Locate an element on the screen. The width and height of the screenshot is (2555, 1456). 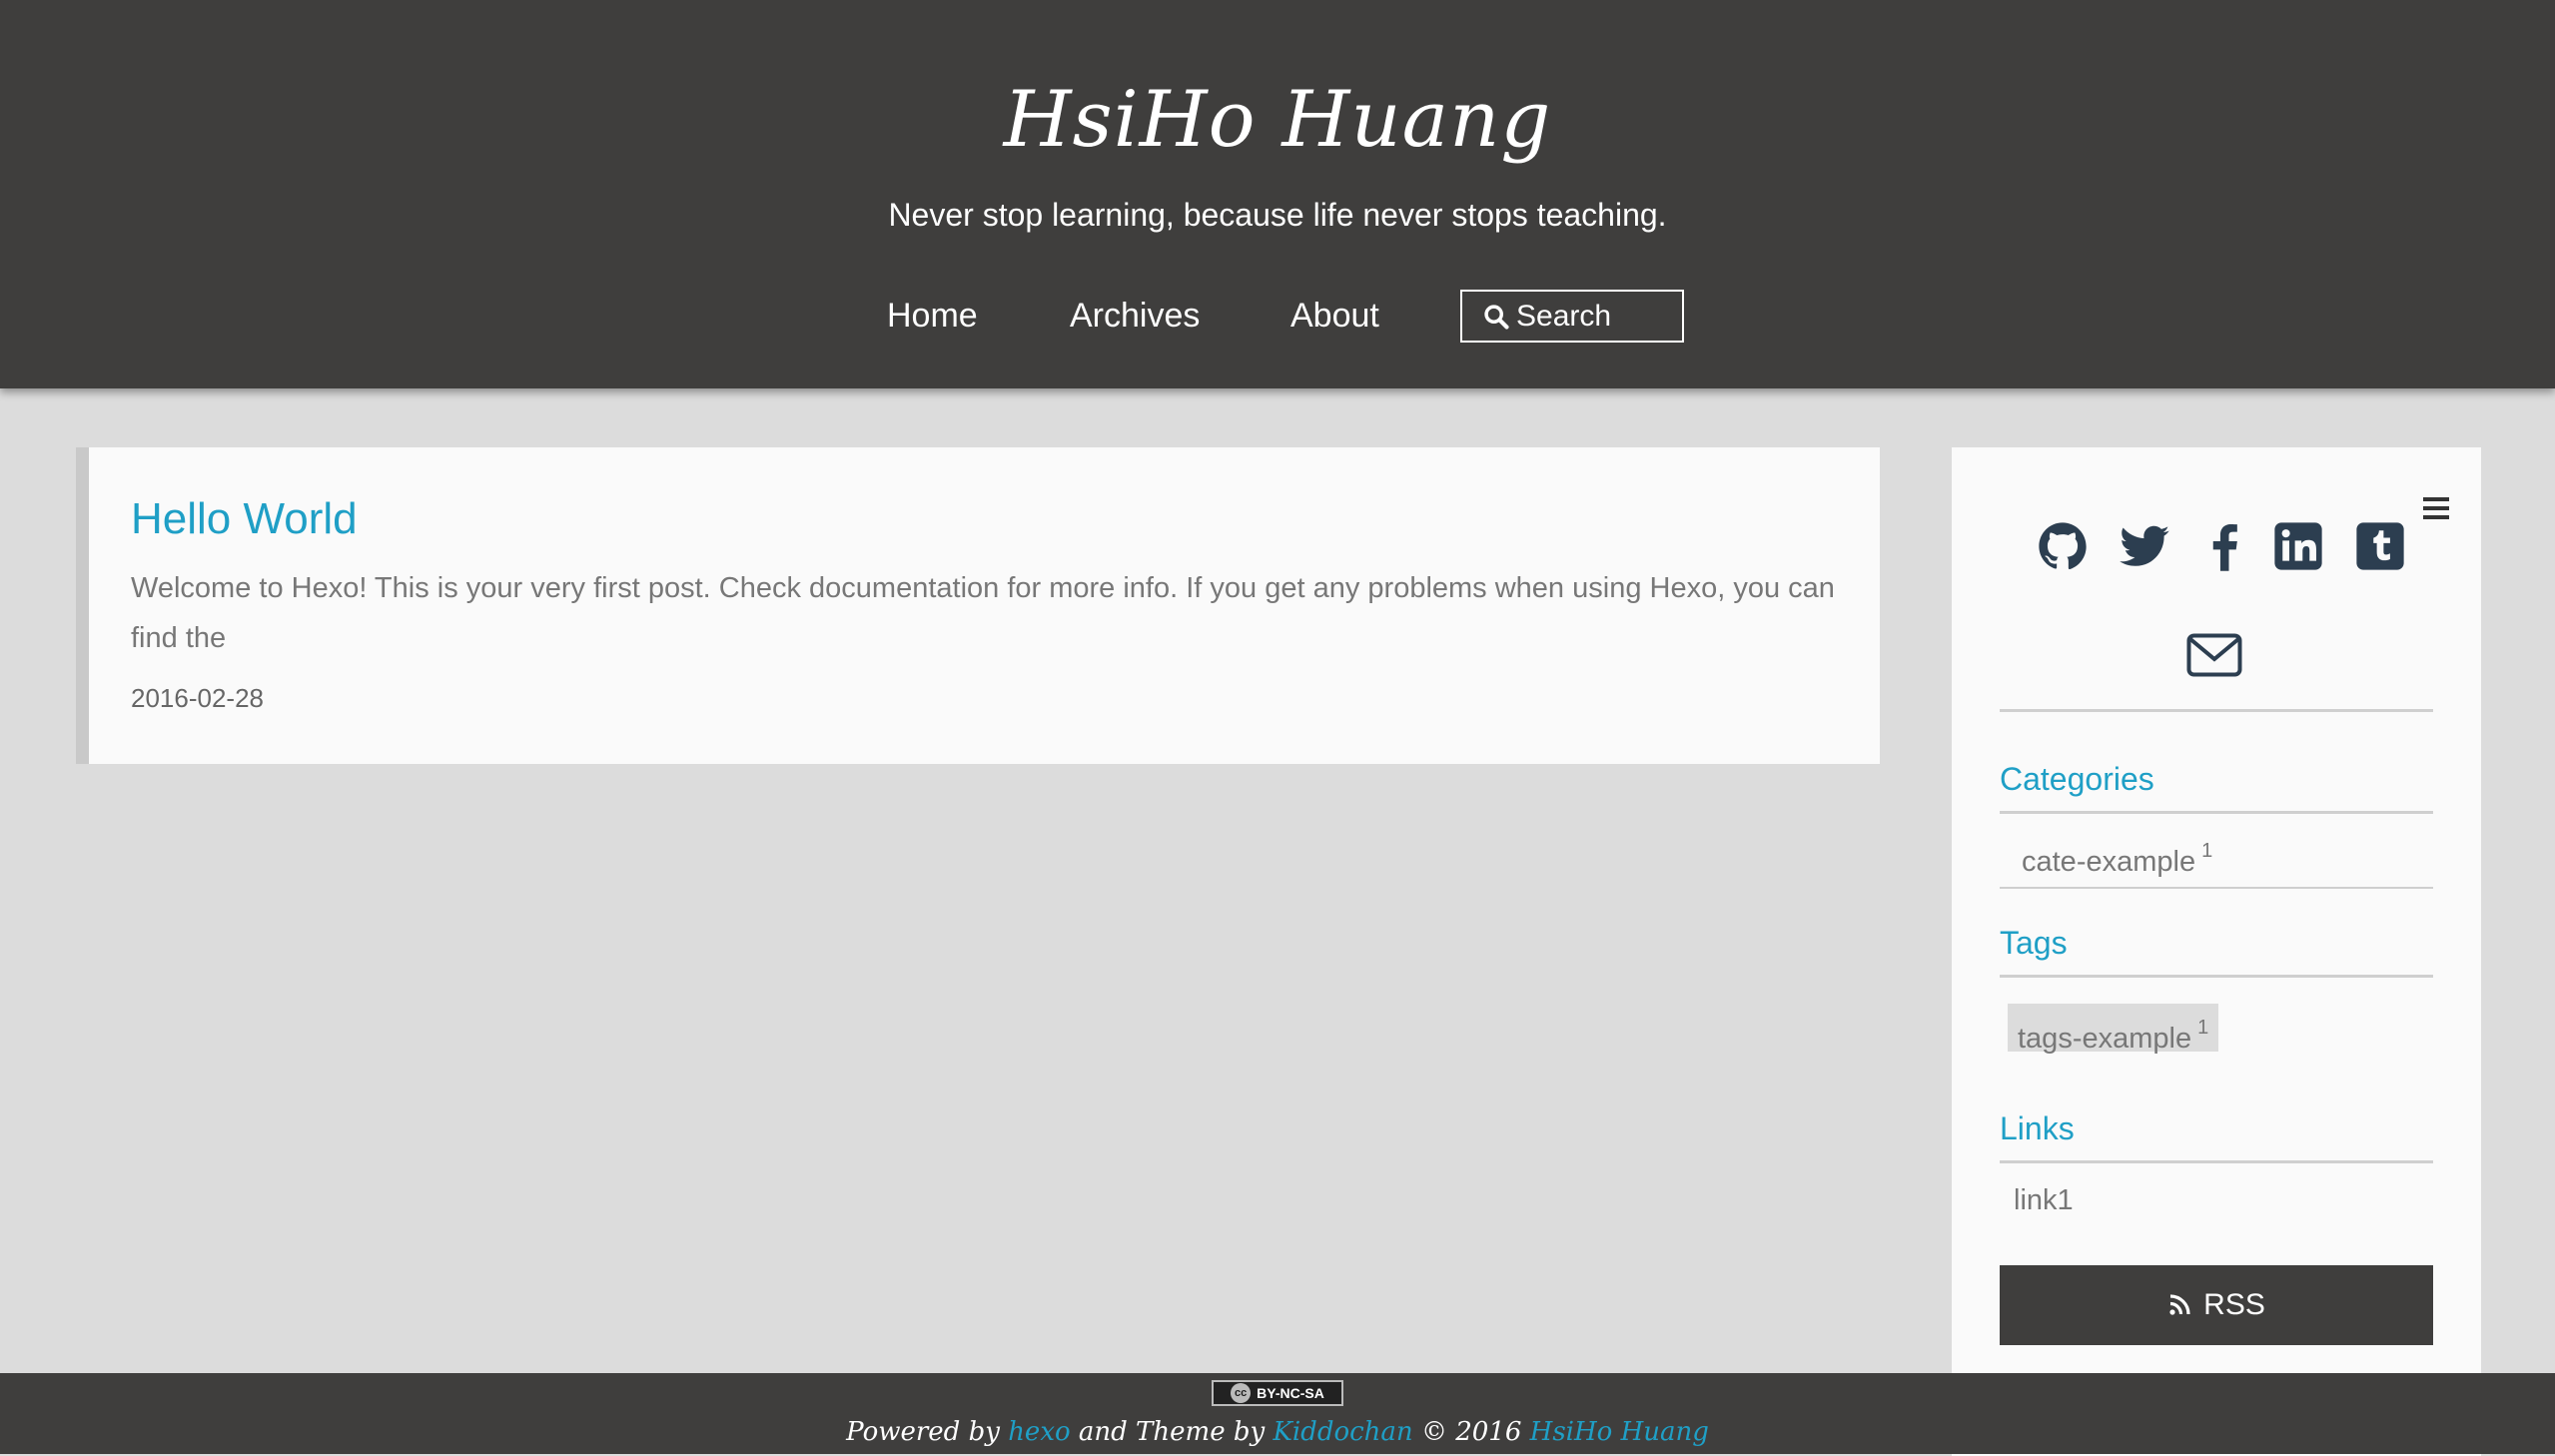
author-link: HsiHo Huang is located at coordinates (1619, 1432).